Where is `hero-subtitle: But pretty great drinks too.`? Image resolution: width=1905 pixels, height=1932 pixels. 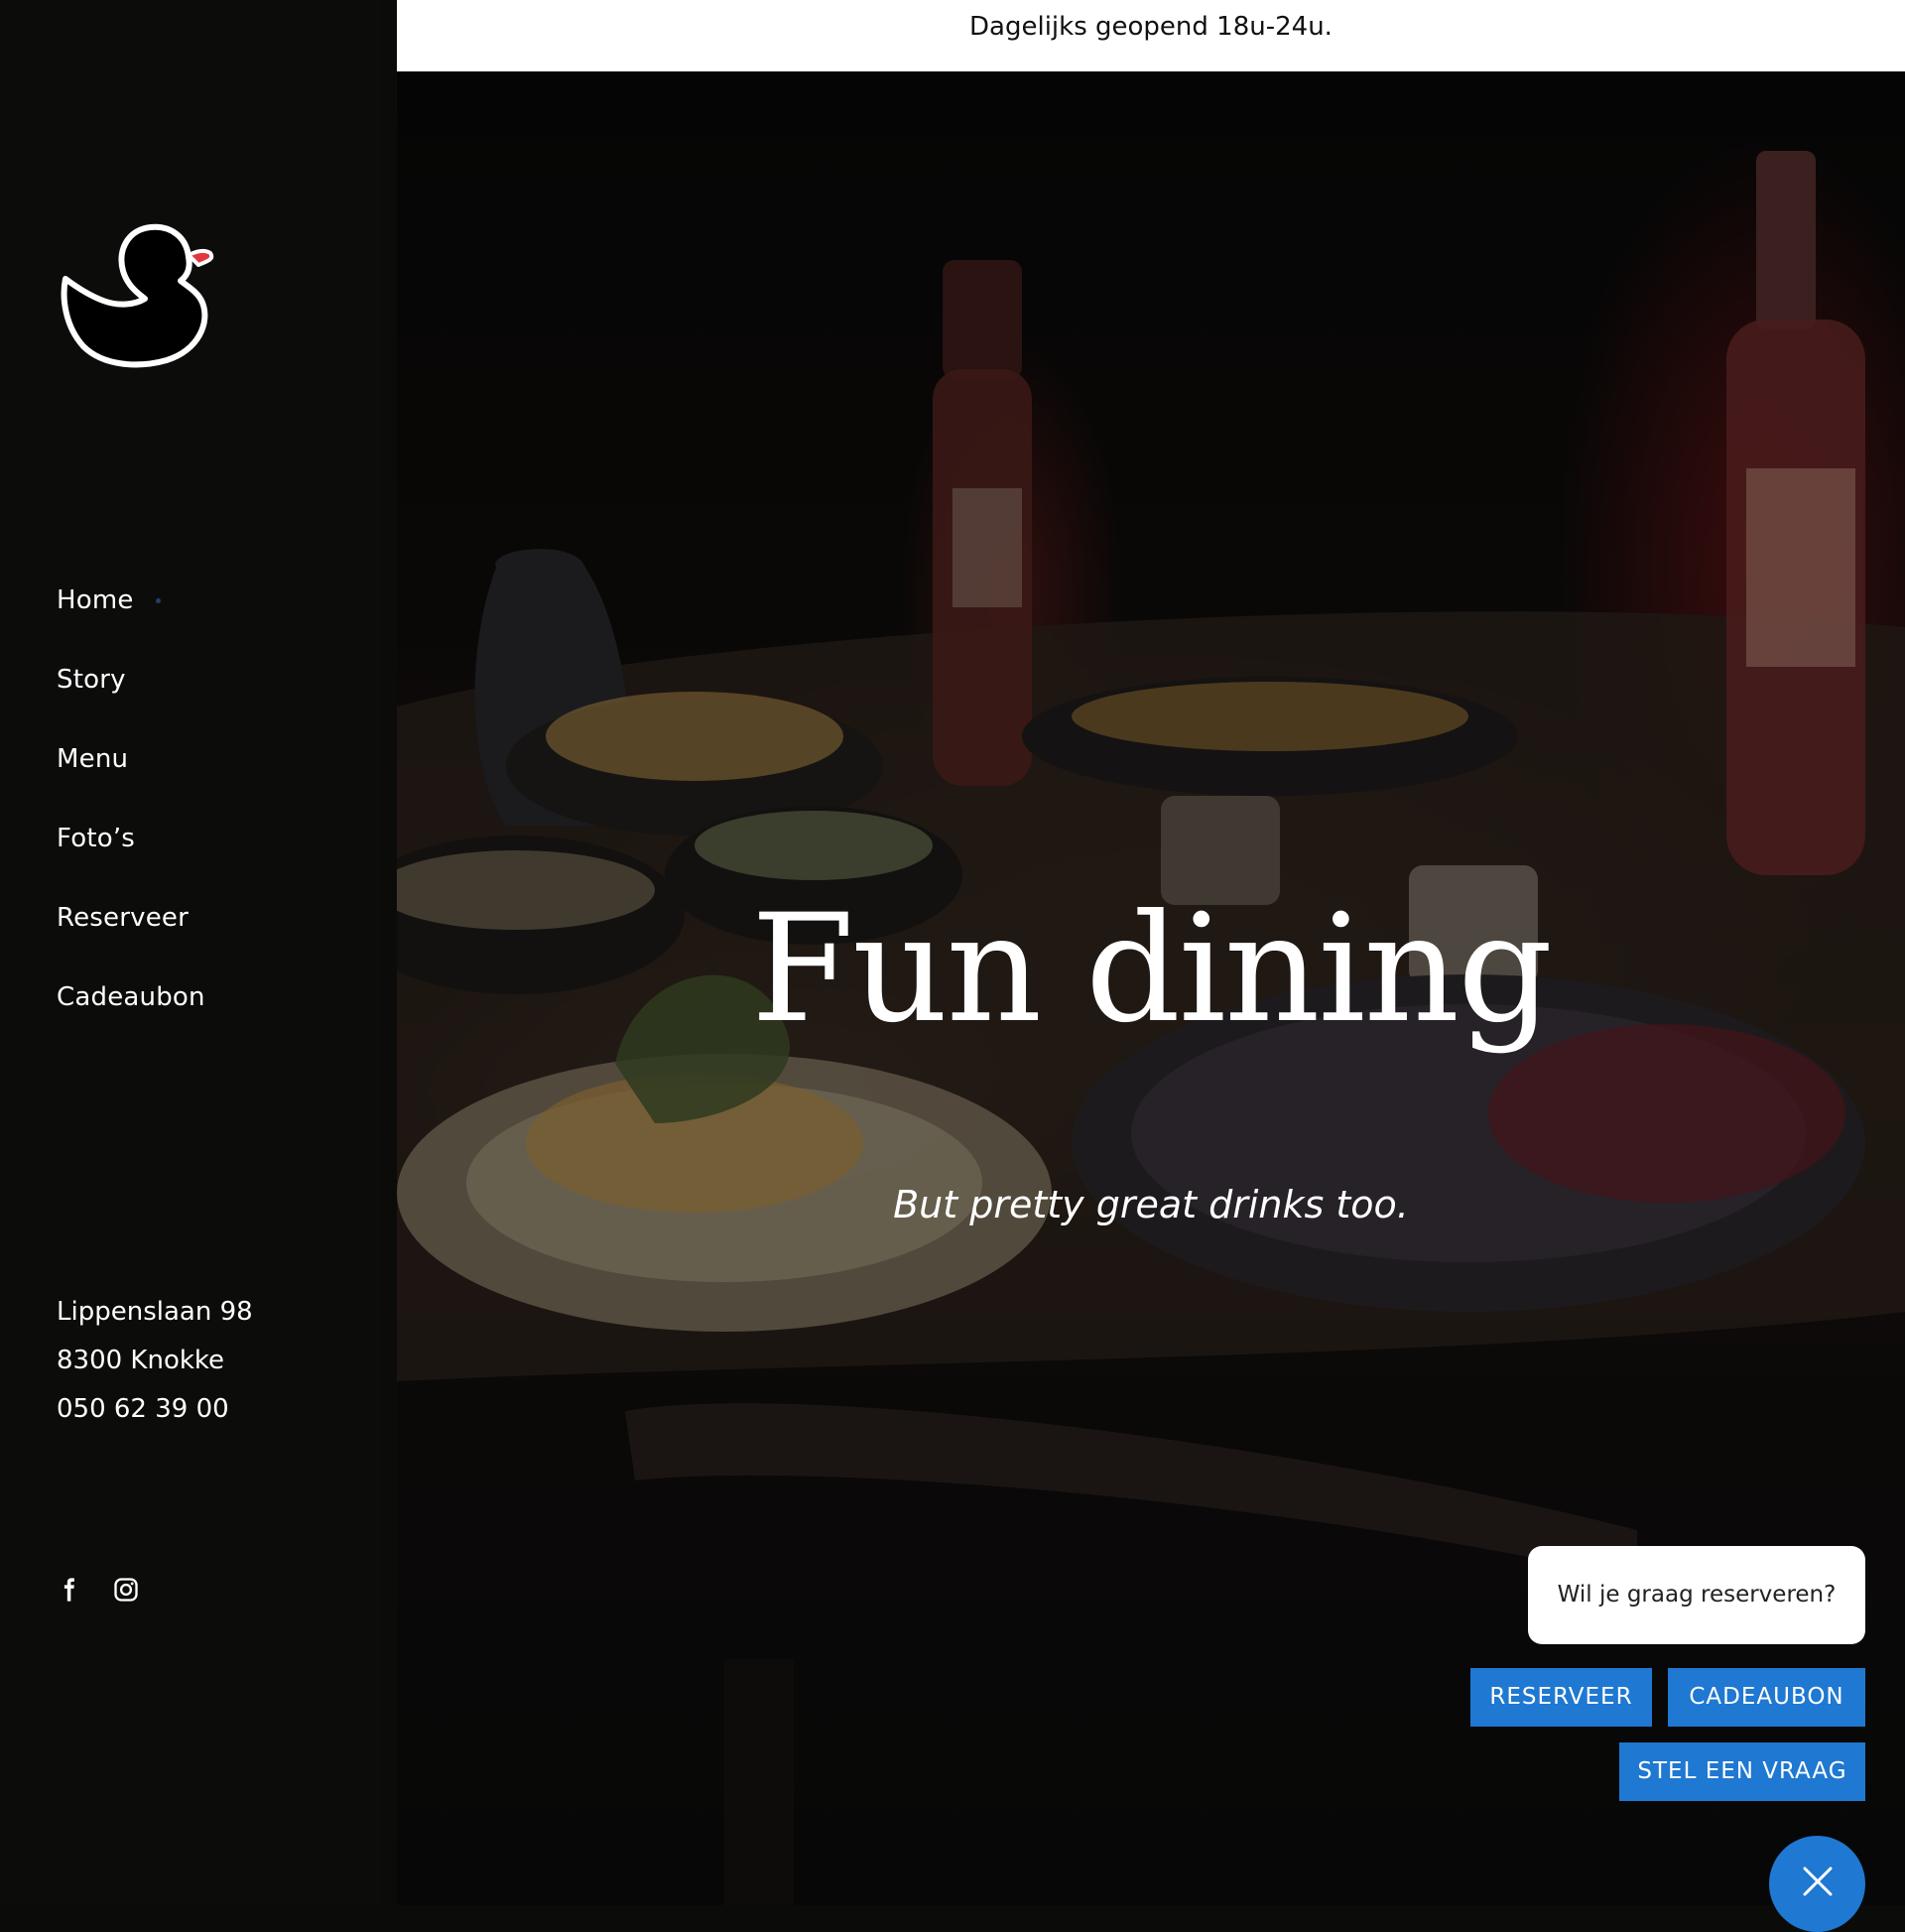 hero-subtitle: But pretty great drinks too. is located at coordinates (1151, 1205).